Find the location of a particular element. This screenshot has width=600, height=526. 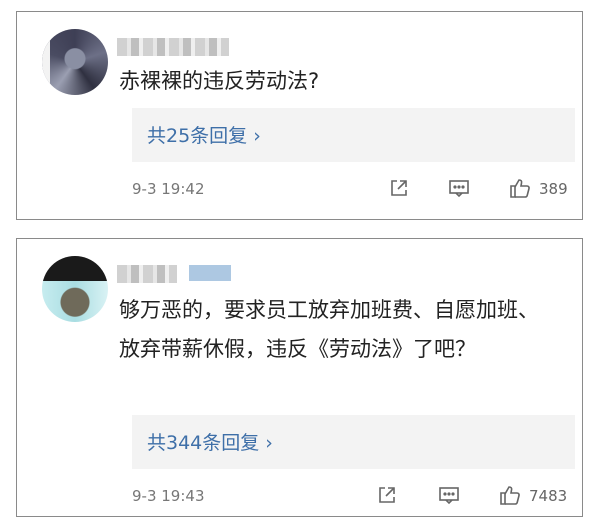

like-count: 7483 is located at coordinates (548, 496).